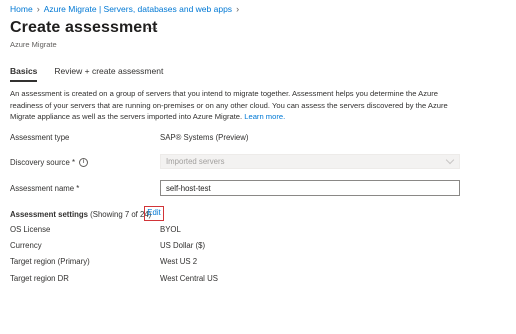 The width and height of the screenshot is (516, 334). I want to click on currency-value: US Dollar ($), so click(183, 245).